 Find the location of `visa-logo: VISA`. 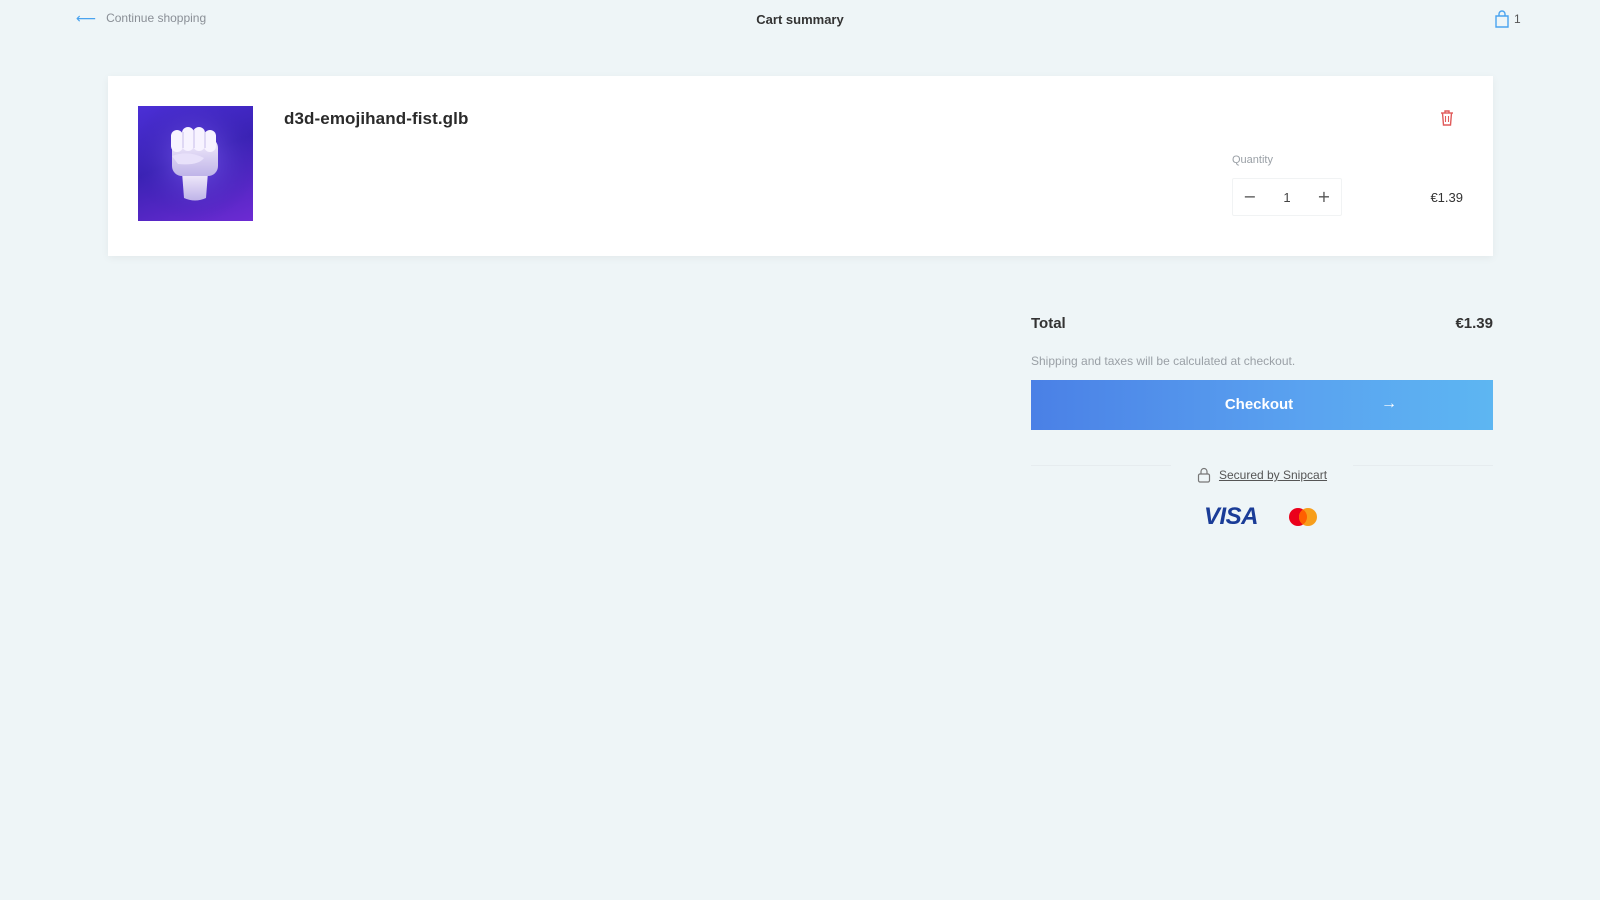

visa-logo: VISA is located at coordinates (1231, 516).